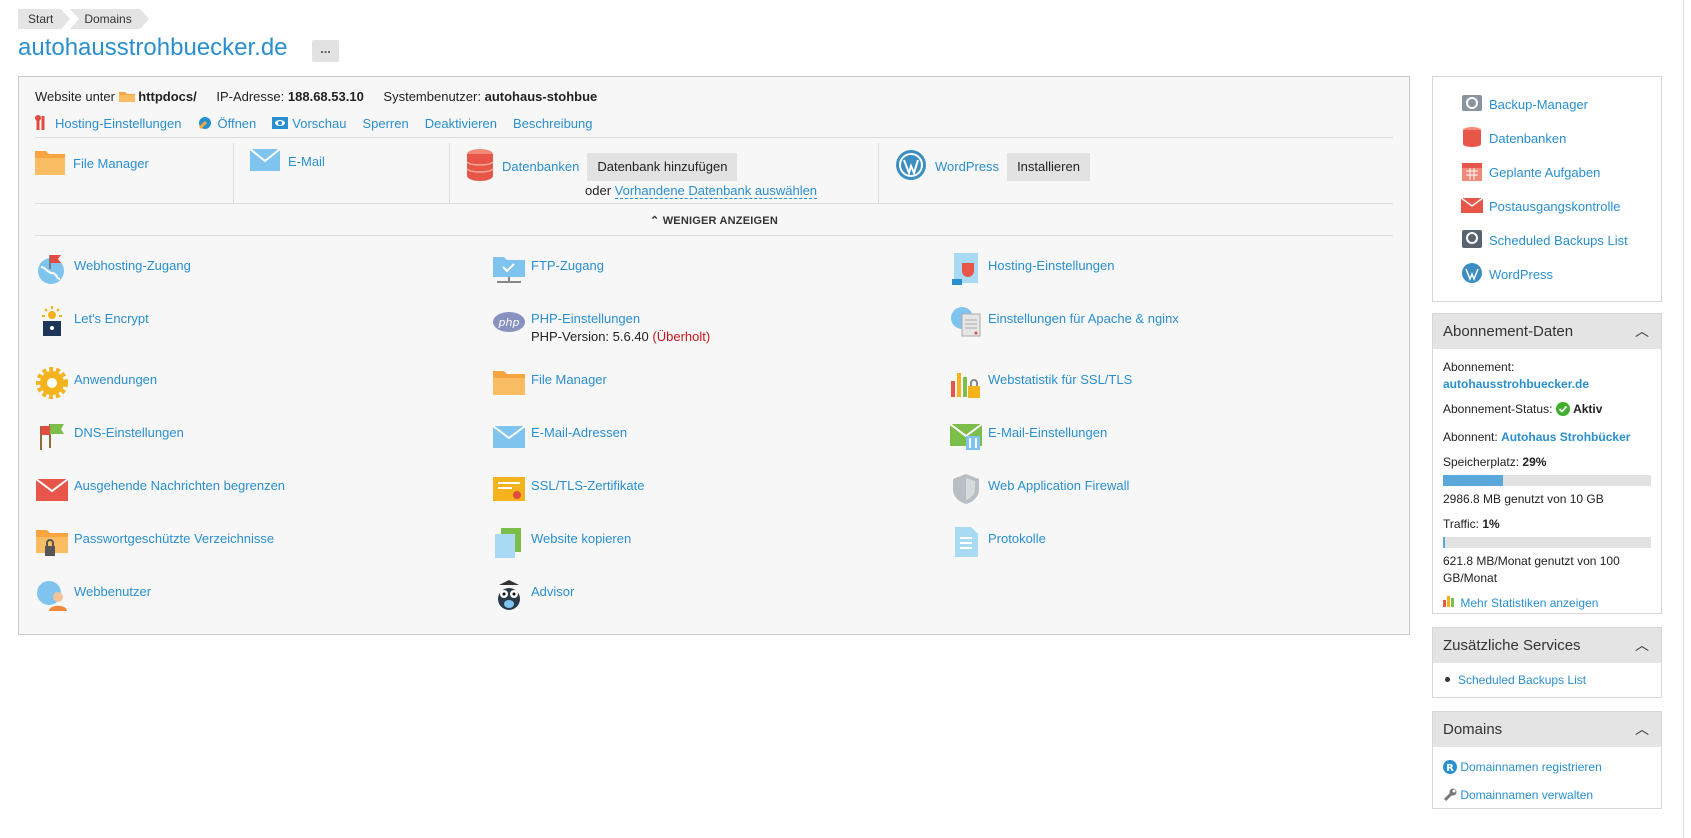 The height and width of the screenshot is (838, 1691). What do you see at coordinates (52, 595) in the screenshot?
I see `web-user-icon` at bounding box center [52, 595].